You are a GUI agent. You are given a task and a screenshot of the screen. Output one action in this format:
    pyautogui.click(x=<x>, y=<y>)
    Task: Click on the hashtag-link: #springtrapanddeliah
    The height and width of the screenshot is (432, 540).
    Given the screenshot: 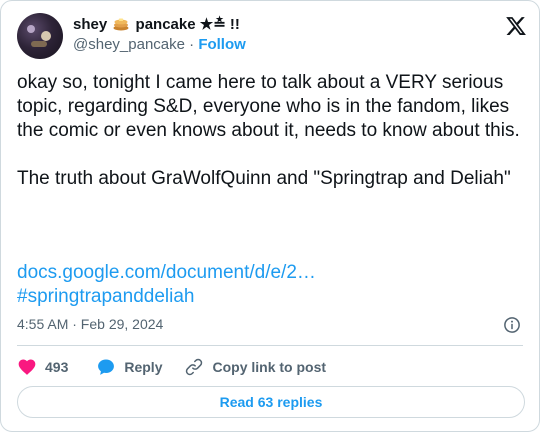 What is the action you would take?
    pyautogui.click(x=166, y=297)
    